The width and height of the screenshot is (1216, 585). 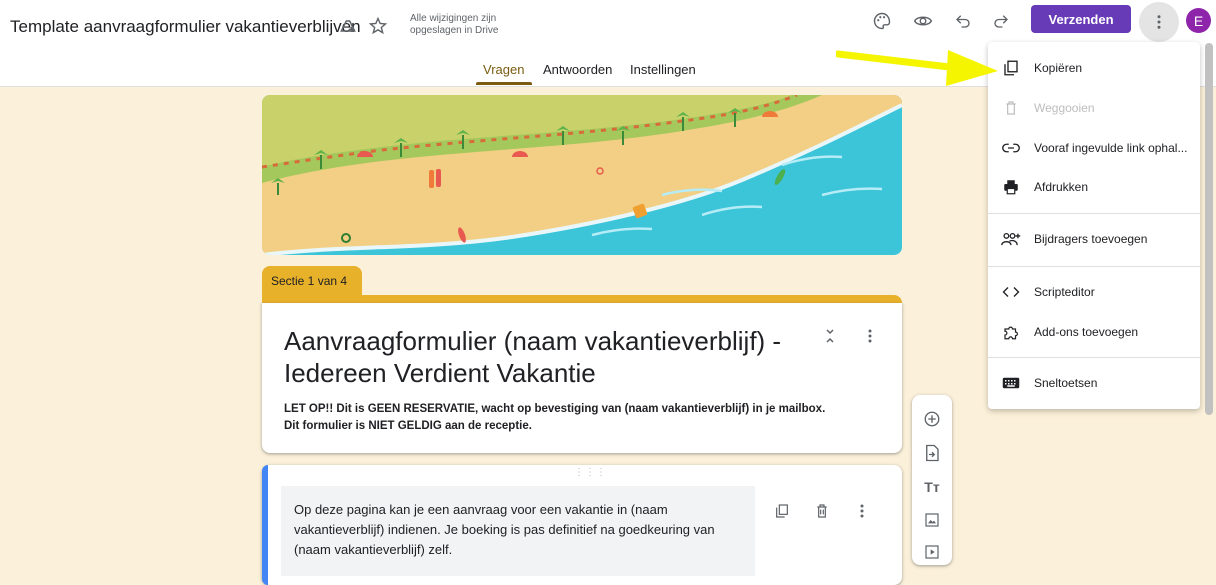 I want to click on link-icon, so click(x=1011, y=148).